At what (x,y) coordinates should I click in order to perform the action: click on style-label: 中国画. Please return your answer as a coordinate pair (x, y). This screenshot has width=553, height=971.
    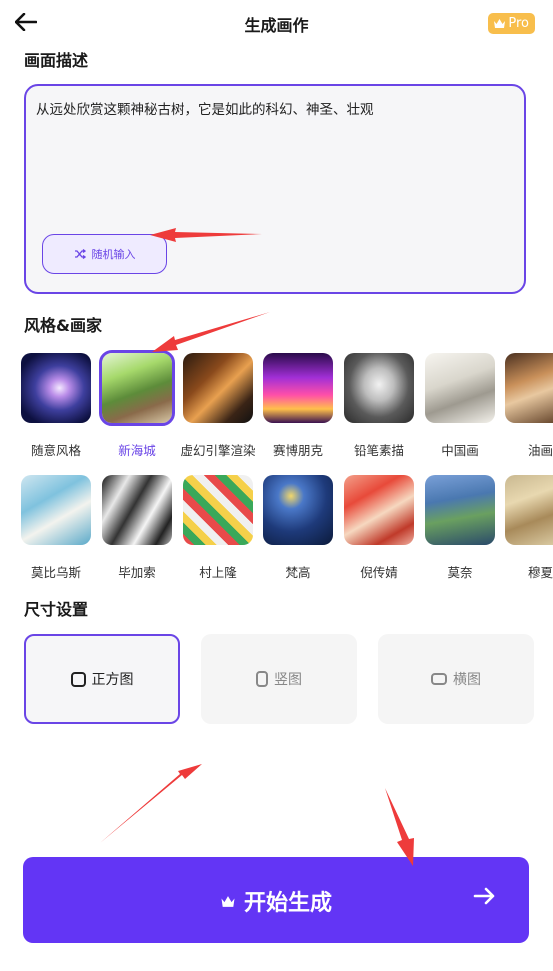
    Looking at the image, I should click on (460, 450).